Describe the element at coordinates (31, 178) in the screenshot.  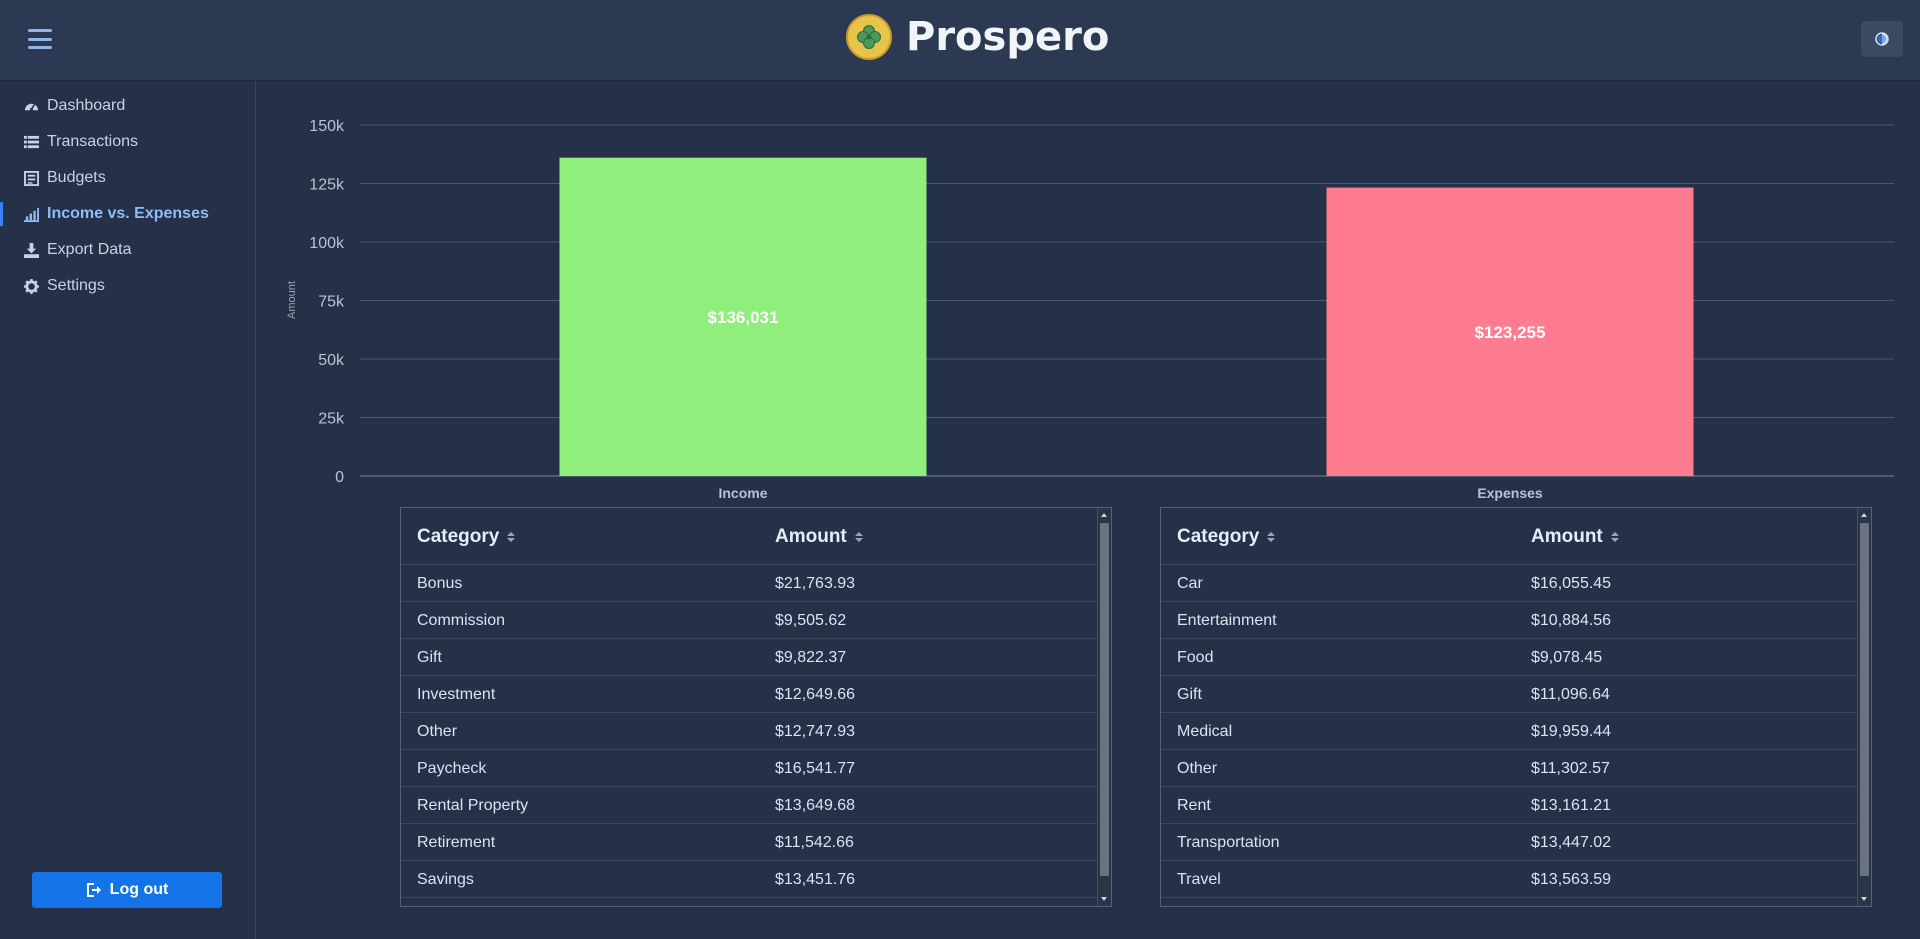
I see `budget-icon` at that location.